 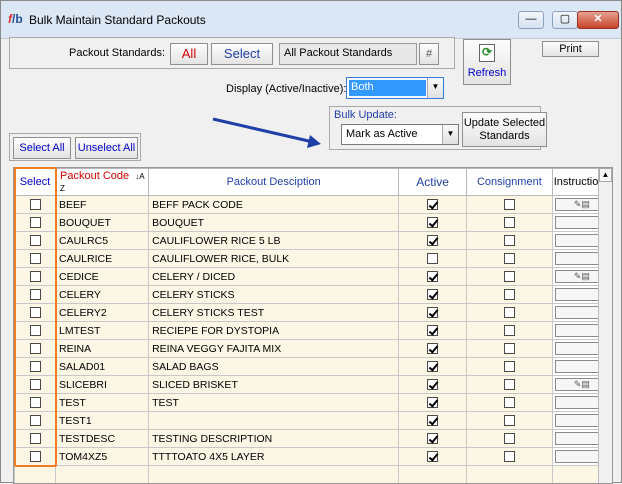 I want to click on packout-code-cell: CAULRC5, so click(x=102, y=240).